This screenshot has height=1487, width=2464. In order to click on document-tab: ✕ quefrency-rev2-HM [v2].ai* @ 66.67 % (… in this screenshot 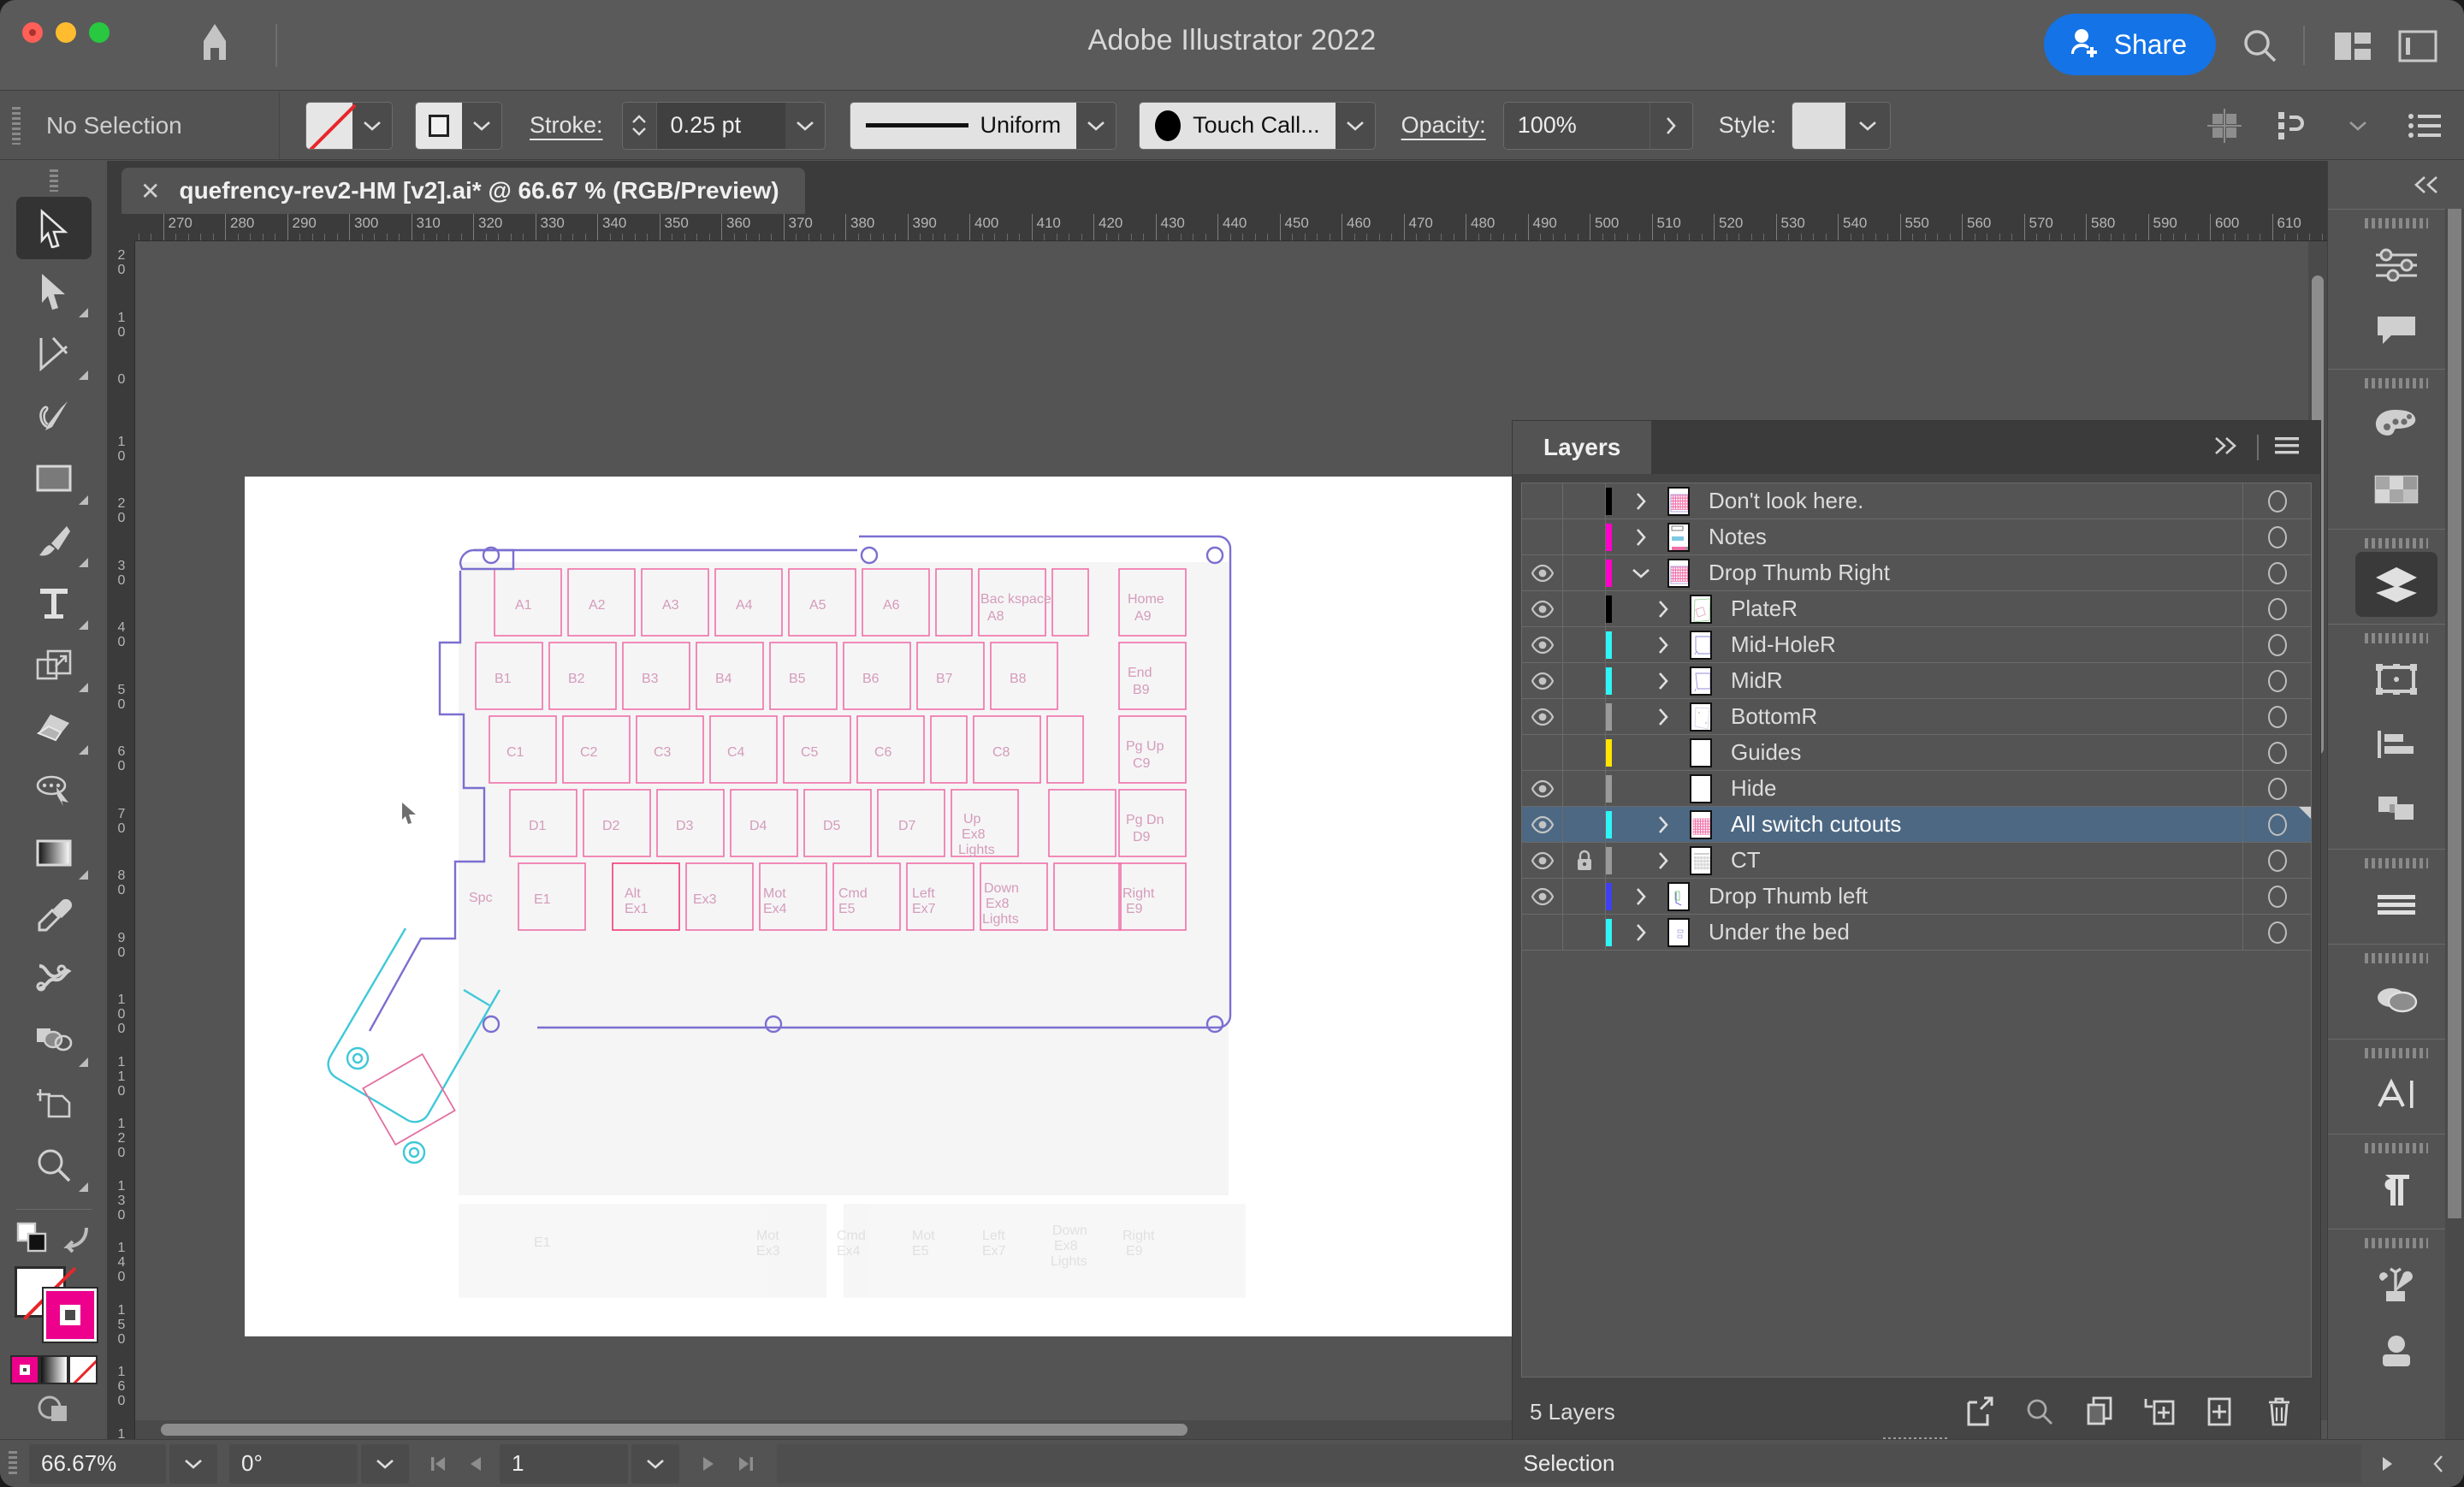, I will do `click(463, 191)`.